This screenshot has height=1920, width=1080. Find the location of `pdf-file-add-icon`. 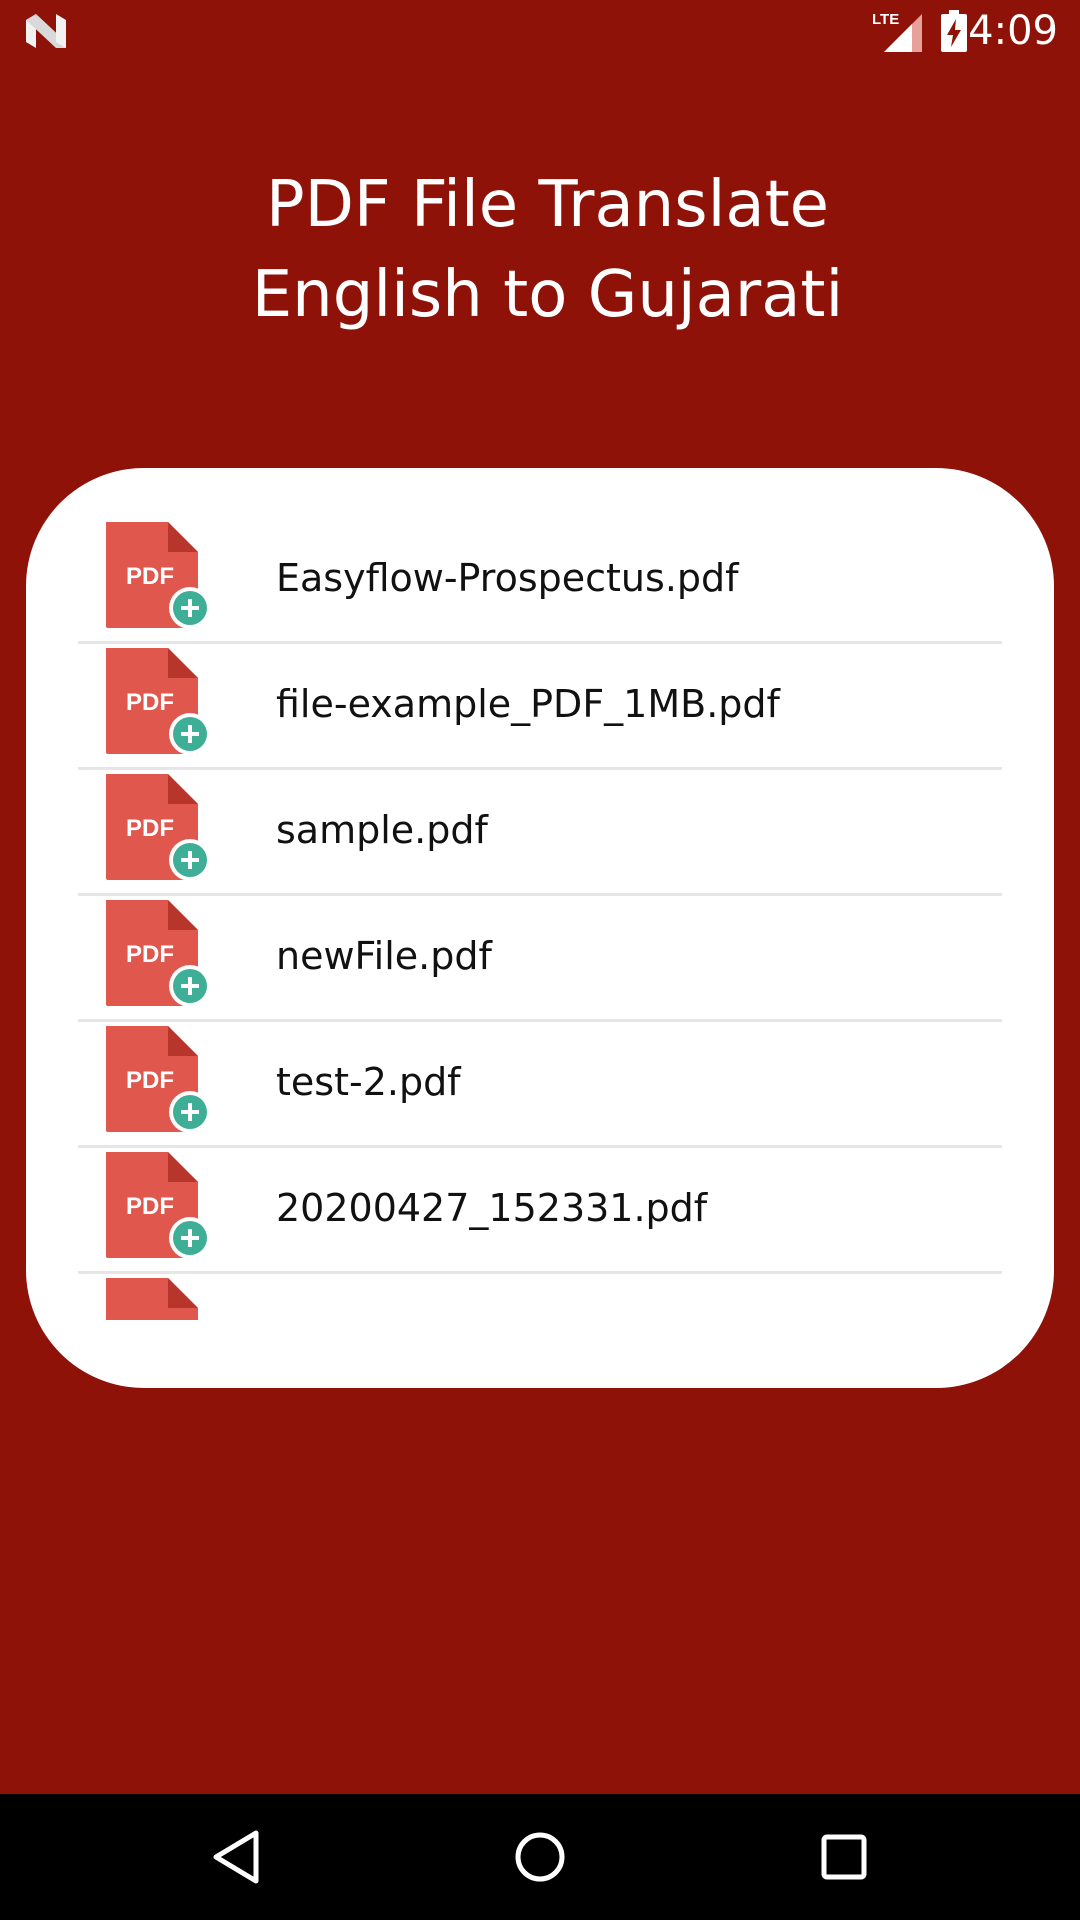

pdf-file-add-icon is located at coordinates (152, 1299).